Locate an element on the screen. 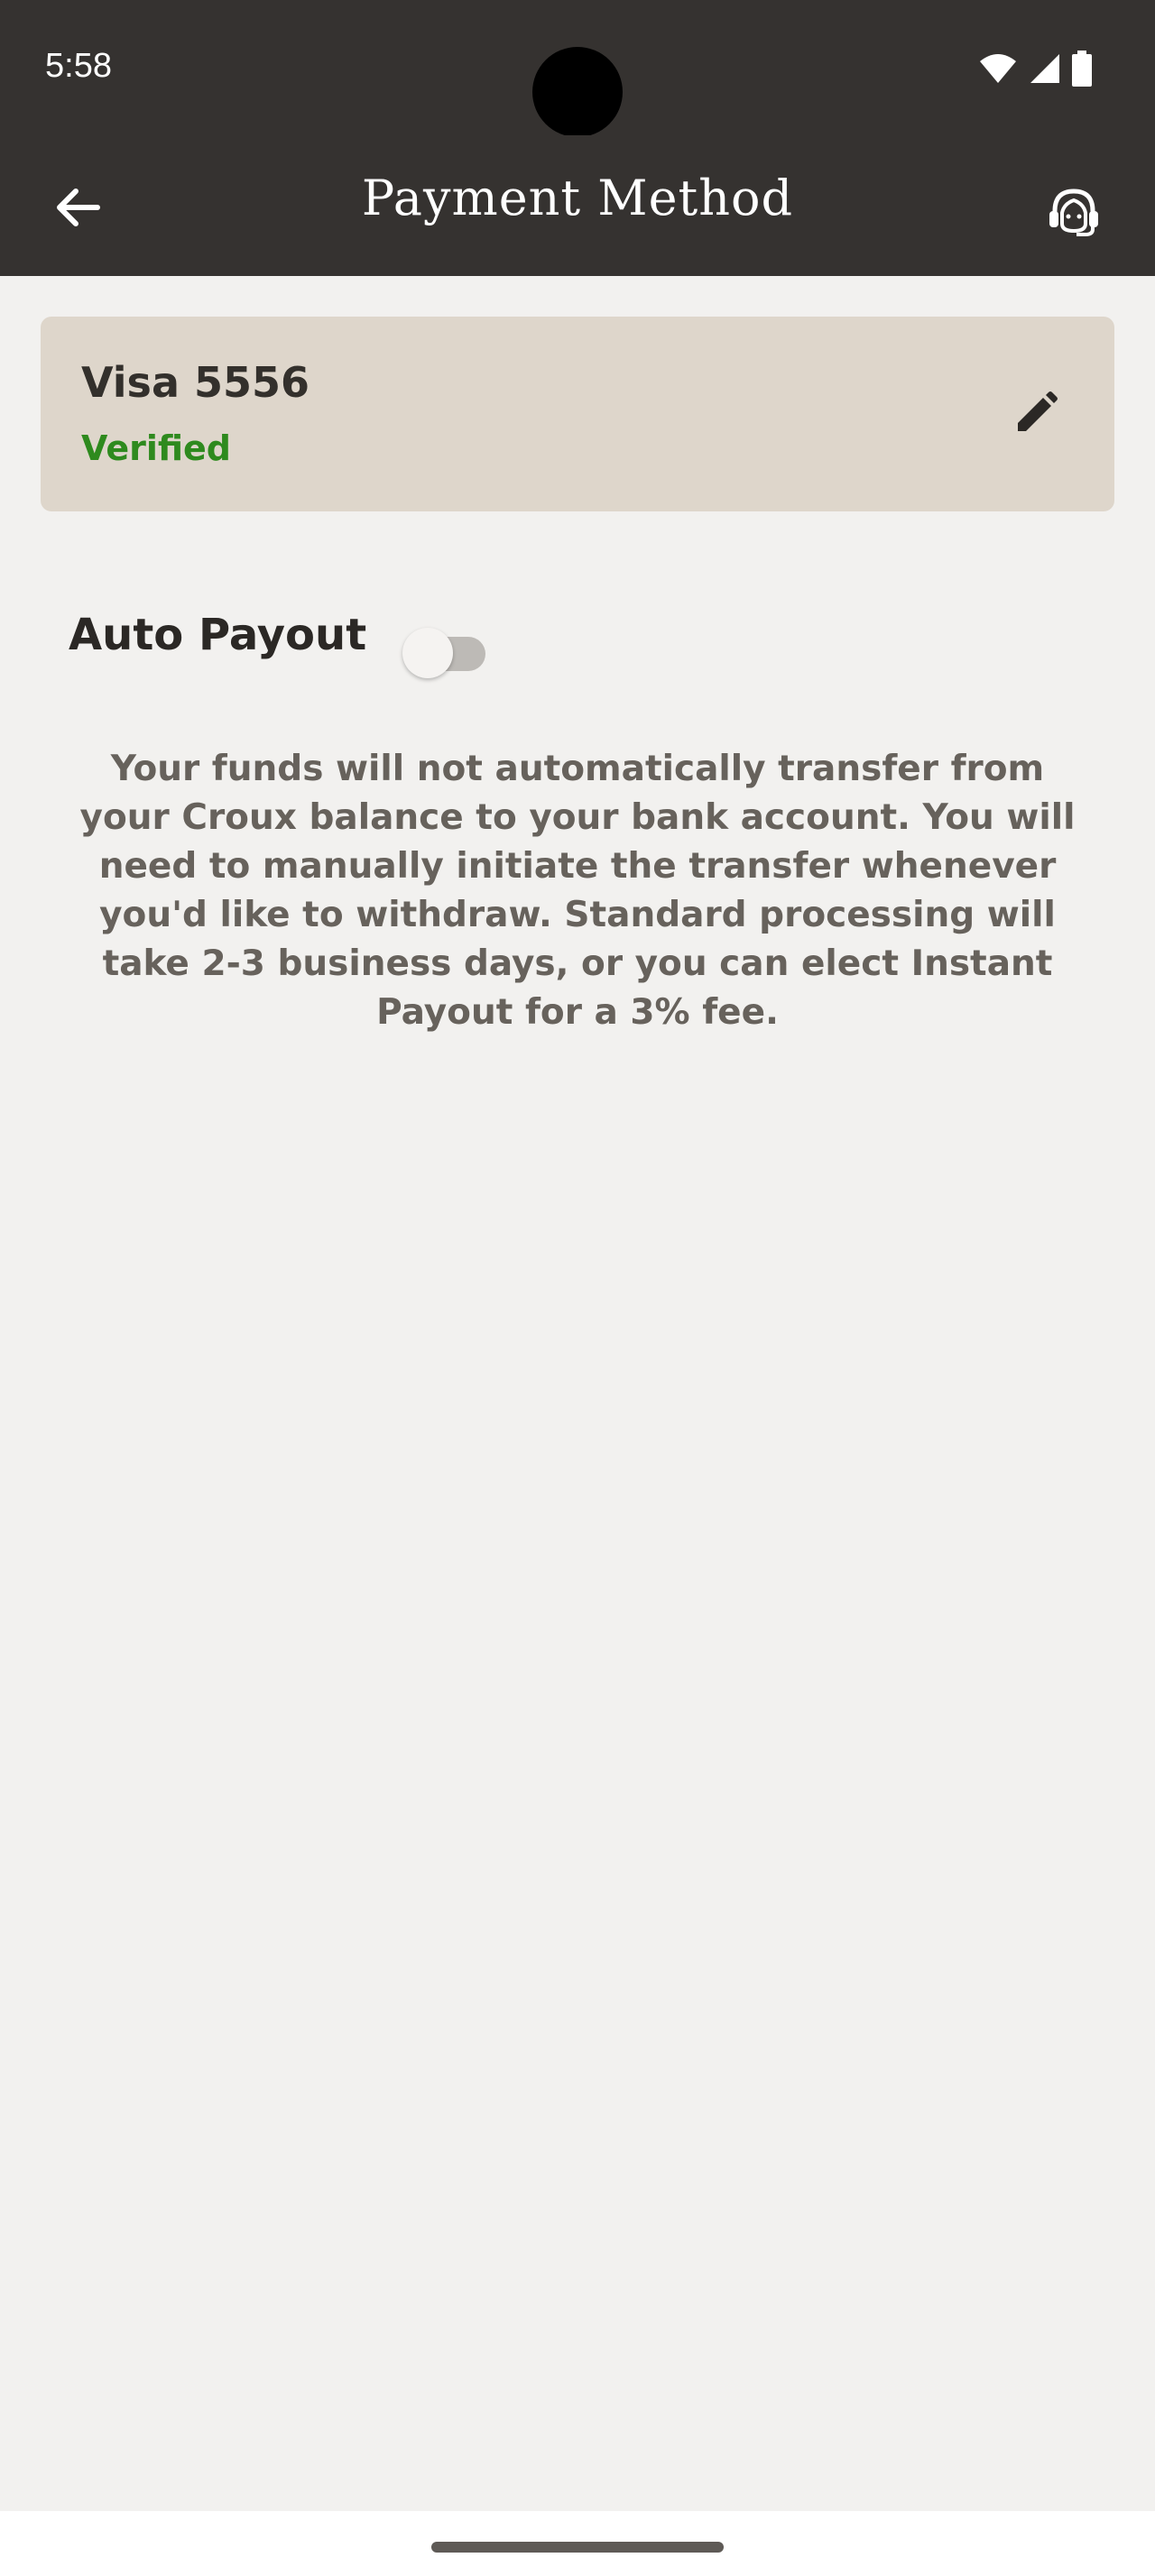  back-button is located at coordinates (78, 207).